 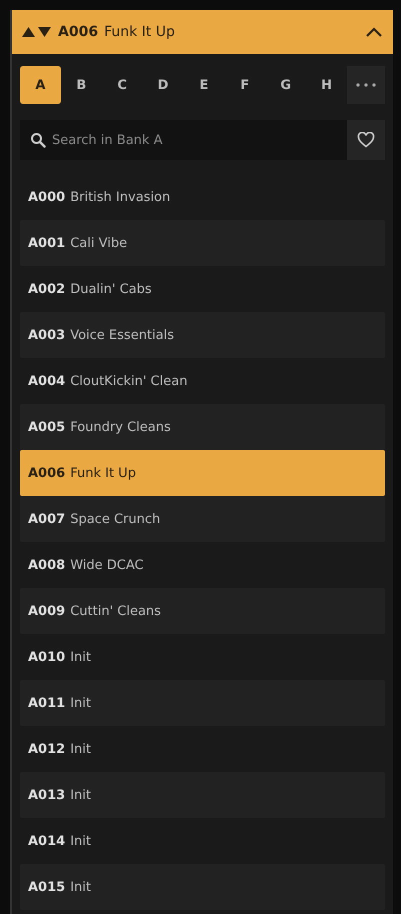 What do you see at coordinates (202, 841) in the screenshot?
I see `preset-row: A014 Init` at bounding box center [202, 841].